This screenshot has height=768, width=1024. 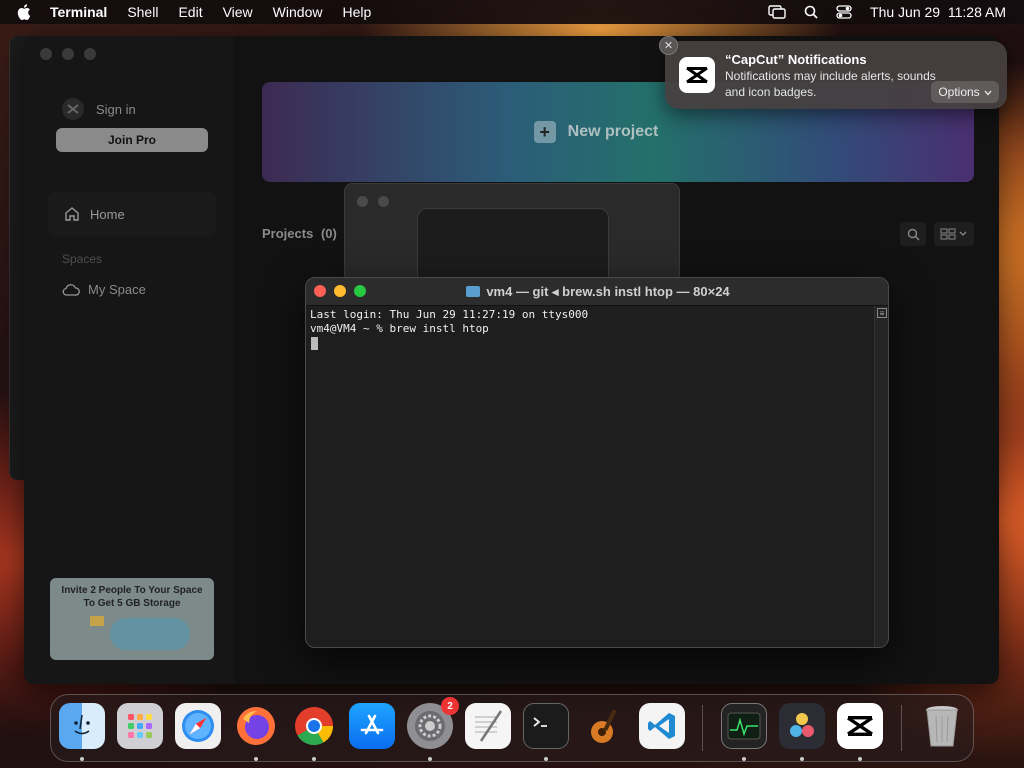 I want to click on new-project-label: New project, so click(x=613, y=131).